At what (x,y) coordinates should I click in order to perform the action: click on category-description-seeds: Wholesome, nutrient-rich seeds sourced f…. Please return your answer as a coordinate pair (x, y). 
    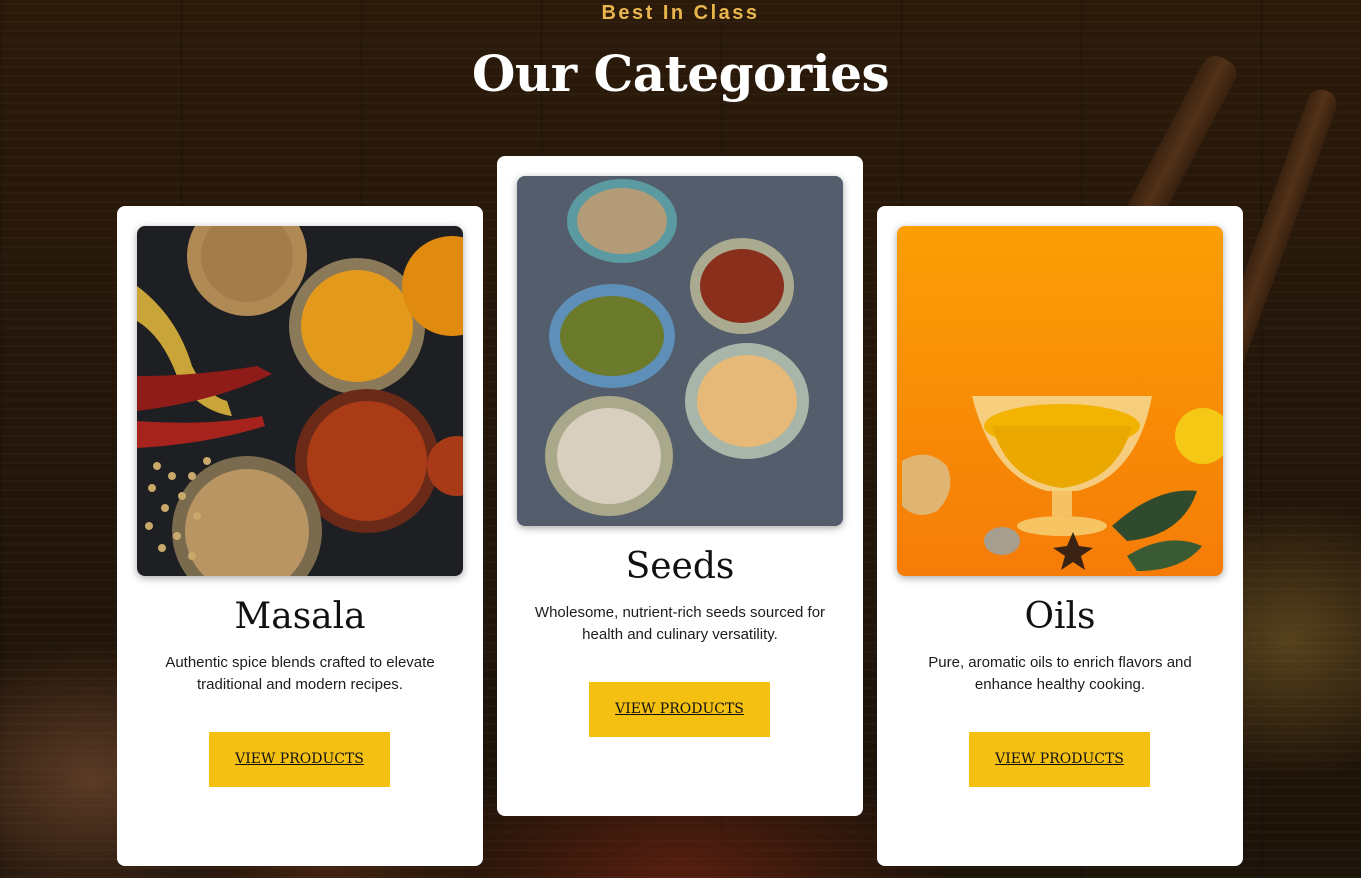
    Looking at the image, I should click on (680, 623).